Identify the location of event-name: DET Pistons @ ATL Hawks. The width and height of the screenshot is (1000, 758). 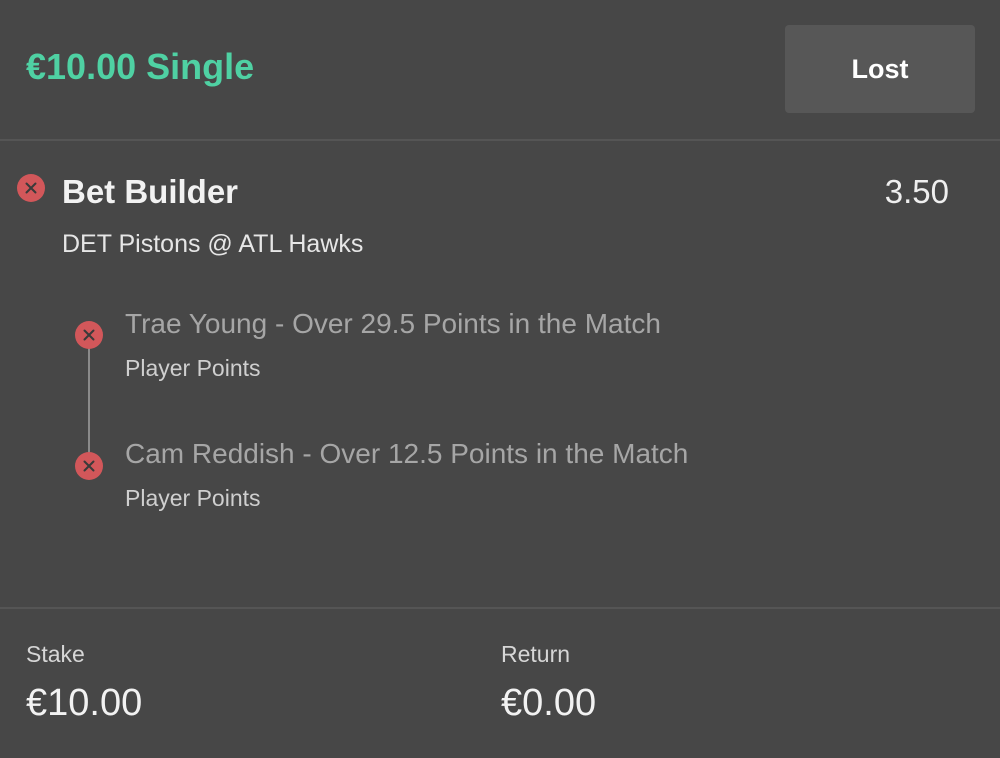
(213, 244).